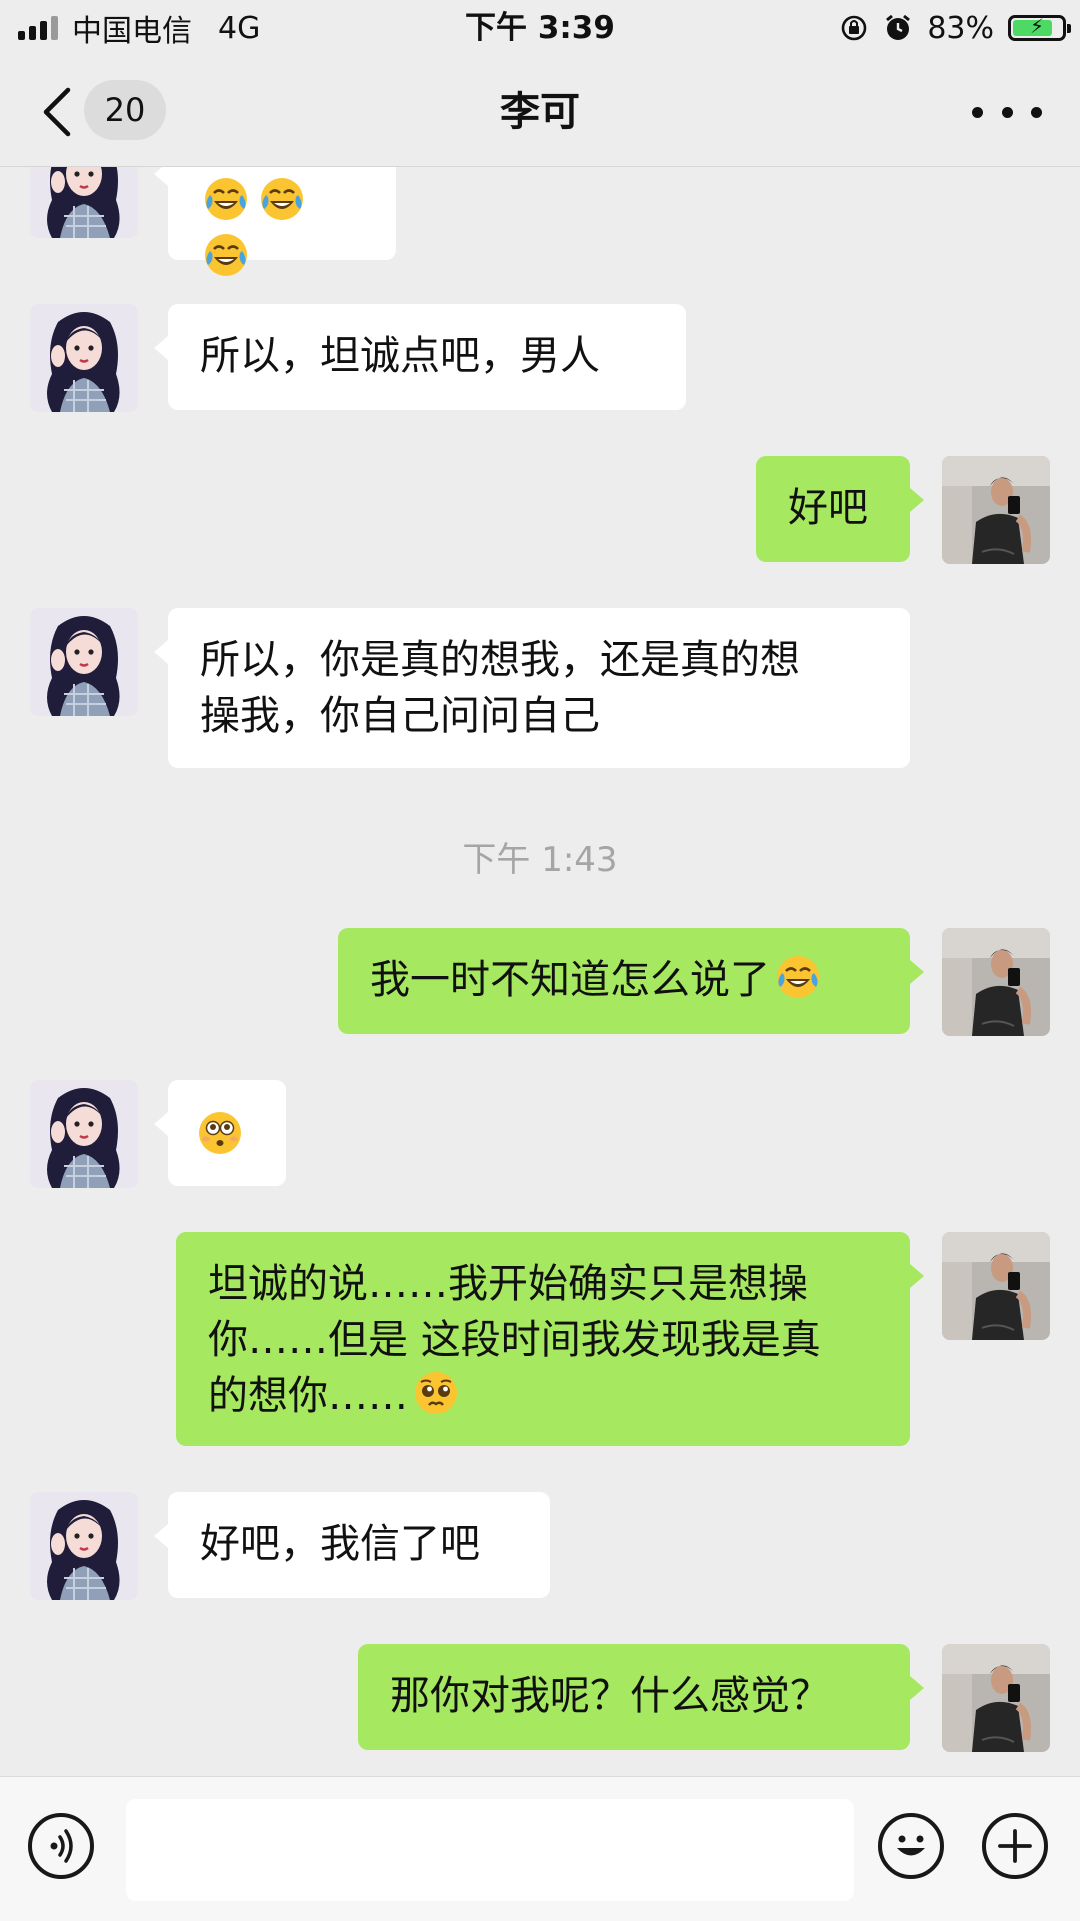 The height and width of the screenshot is (1921, 1080). Describe the element at coordinates (960, 28) in the screenshot. I see `battery-percent: 83%` at that location.